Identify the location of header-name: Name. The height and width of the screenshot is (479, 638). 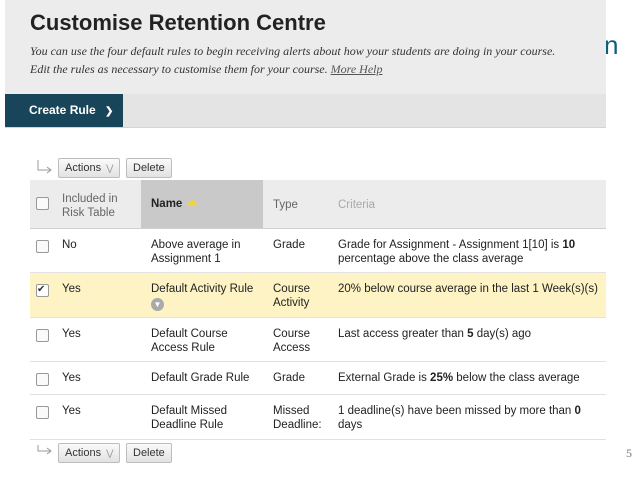
(208, 204).